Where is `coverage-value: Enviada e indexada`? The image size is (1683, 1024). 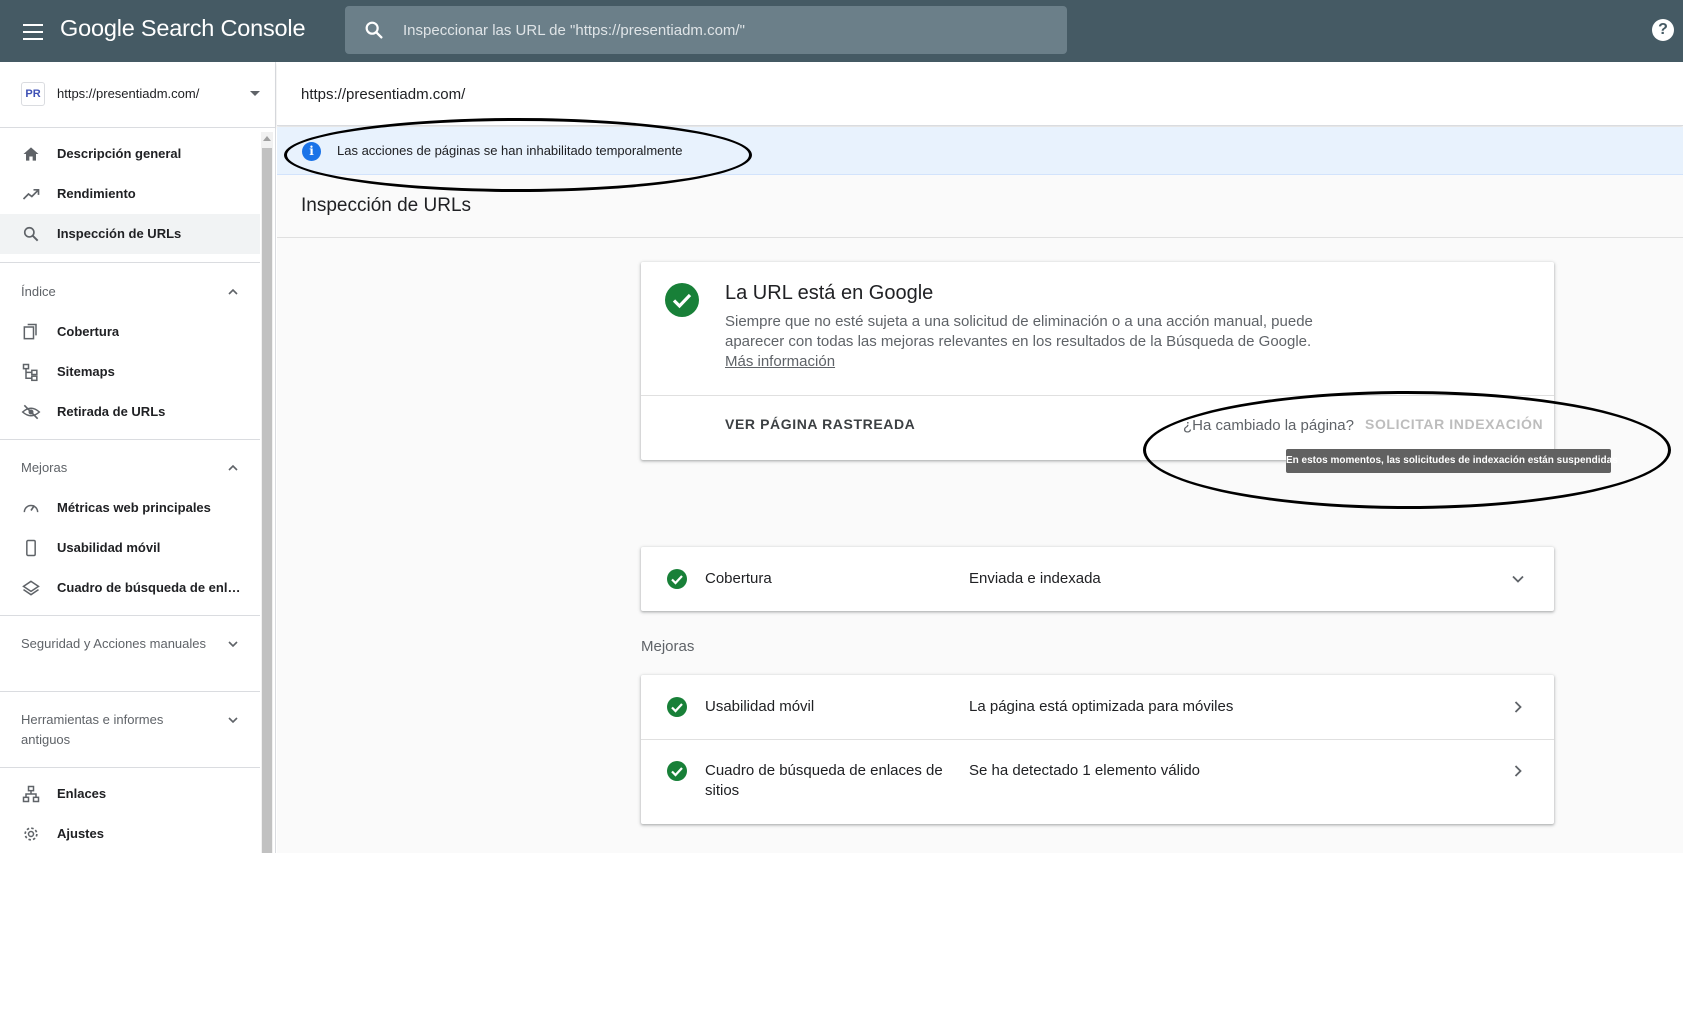 coverage-value: Enviada e indexada is located at coordinates (1035, 578).